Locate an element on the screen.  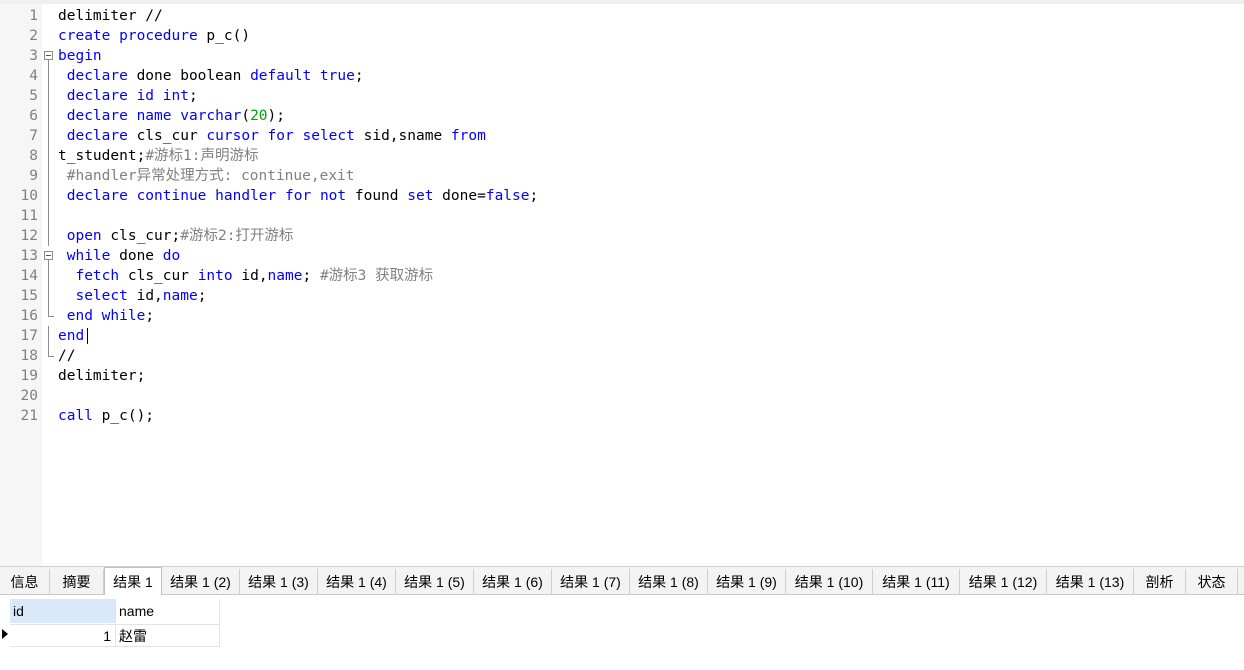
tab-8: 结果 1 (7) is located at coordinates (591, 582).